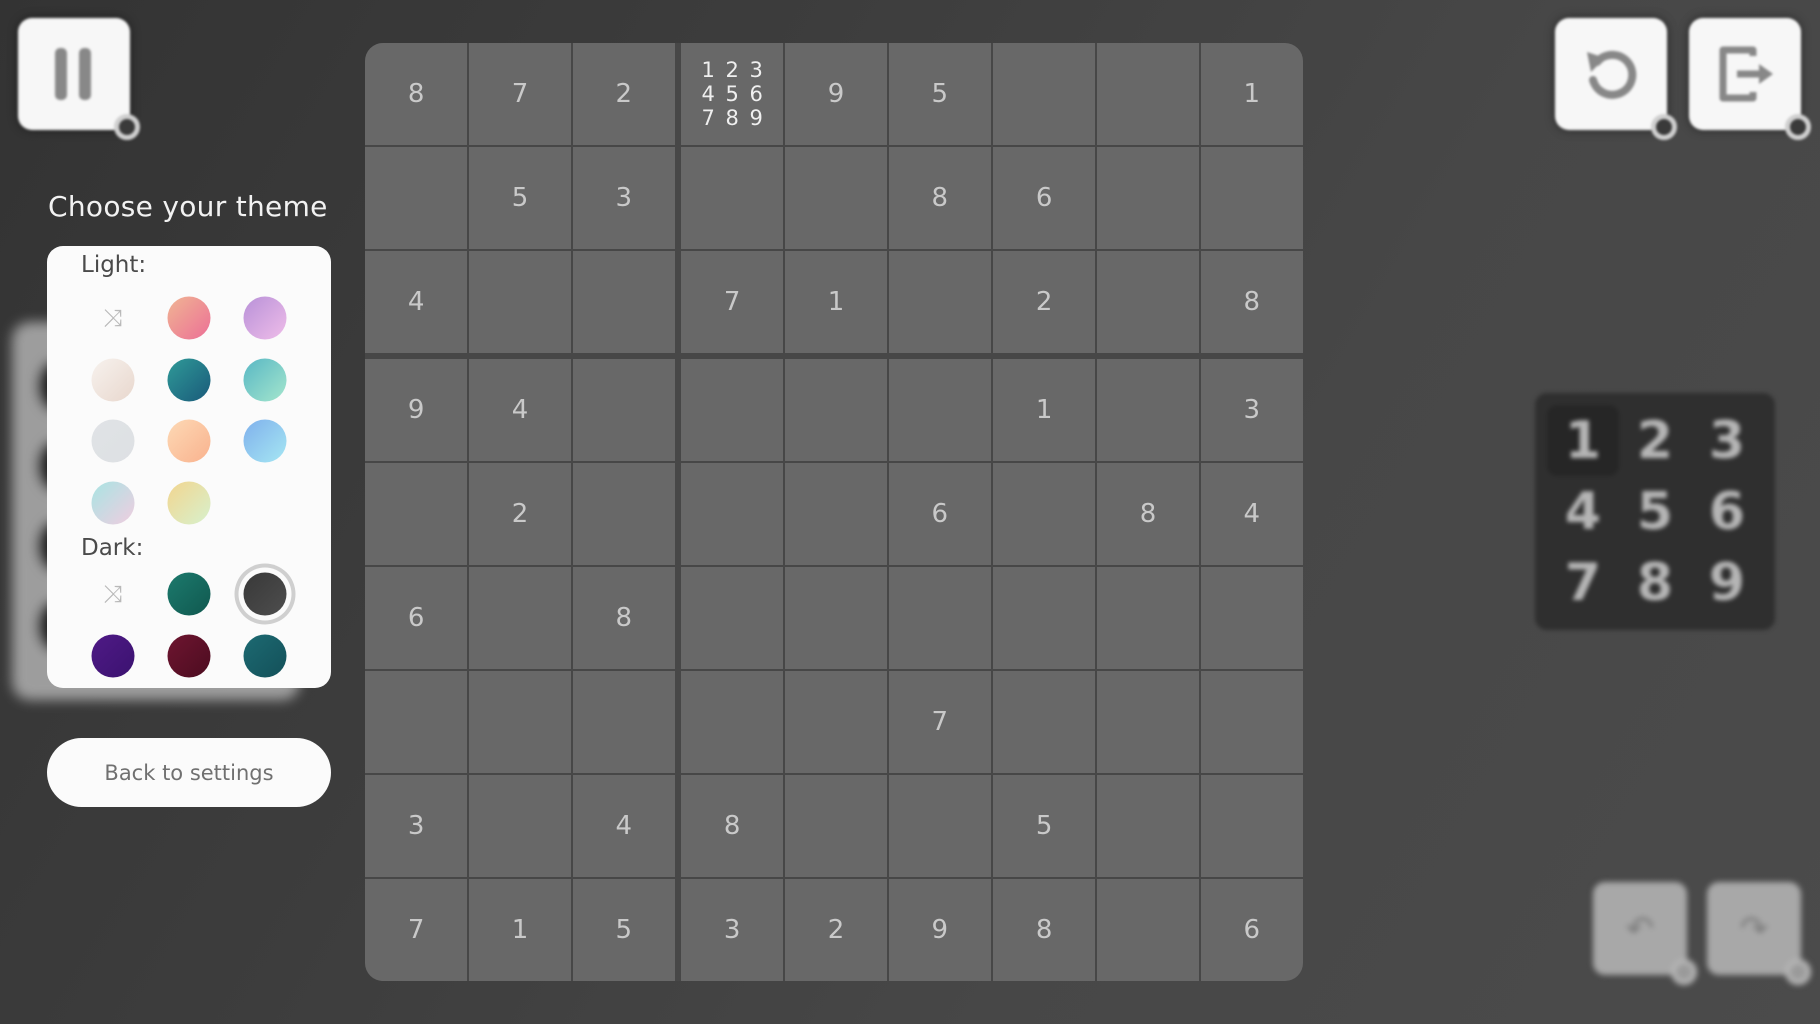 This screenshot has height=1024, width=1820. I want to click on light-theme-swatch-deep-teal, so click(189, 380).